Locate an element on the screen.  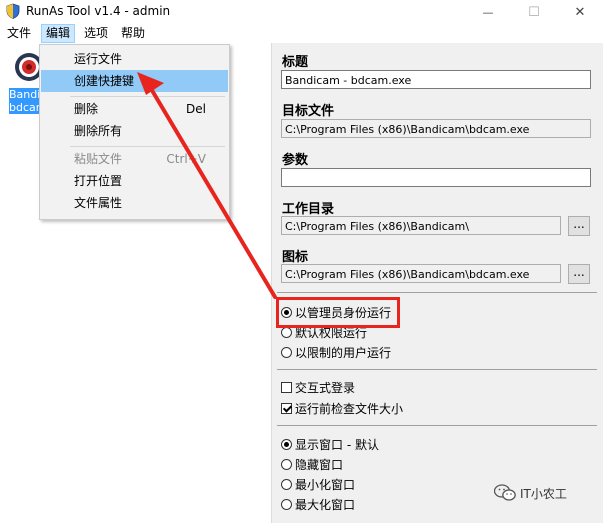
menu-paste-file: 粘贴文件 Ctrl+V is located at coordinates (134, 159).